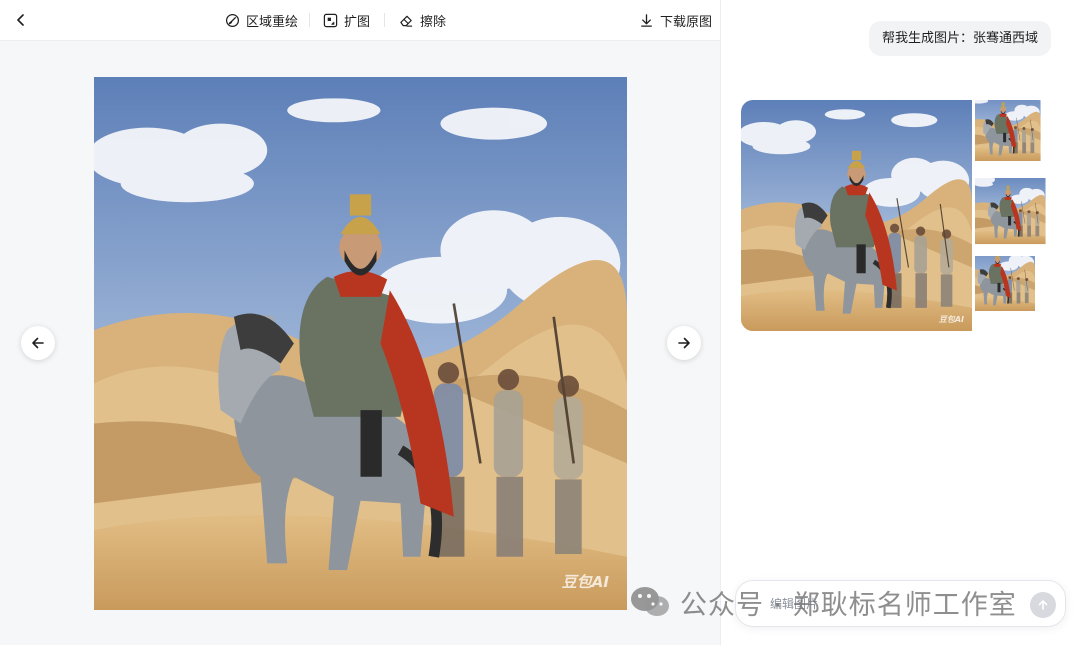  I want to click on region-redraw-label: 区域重绘, so click(272, 22).